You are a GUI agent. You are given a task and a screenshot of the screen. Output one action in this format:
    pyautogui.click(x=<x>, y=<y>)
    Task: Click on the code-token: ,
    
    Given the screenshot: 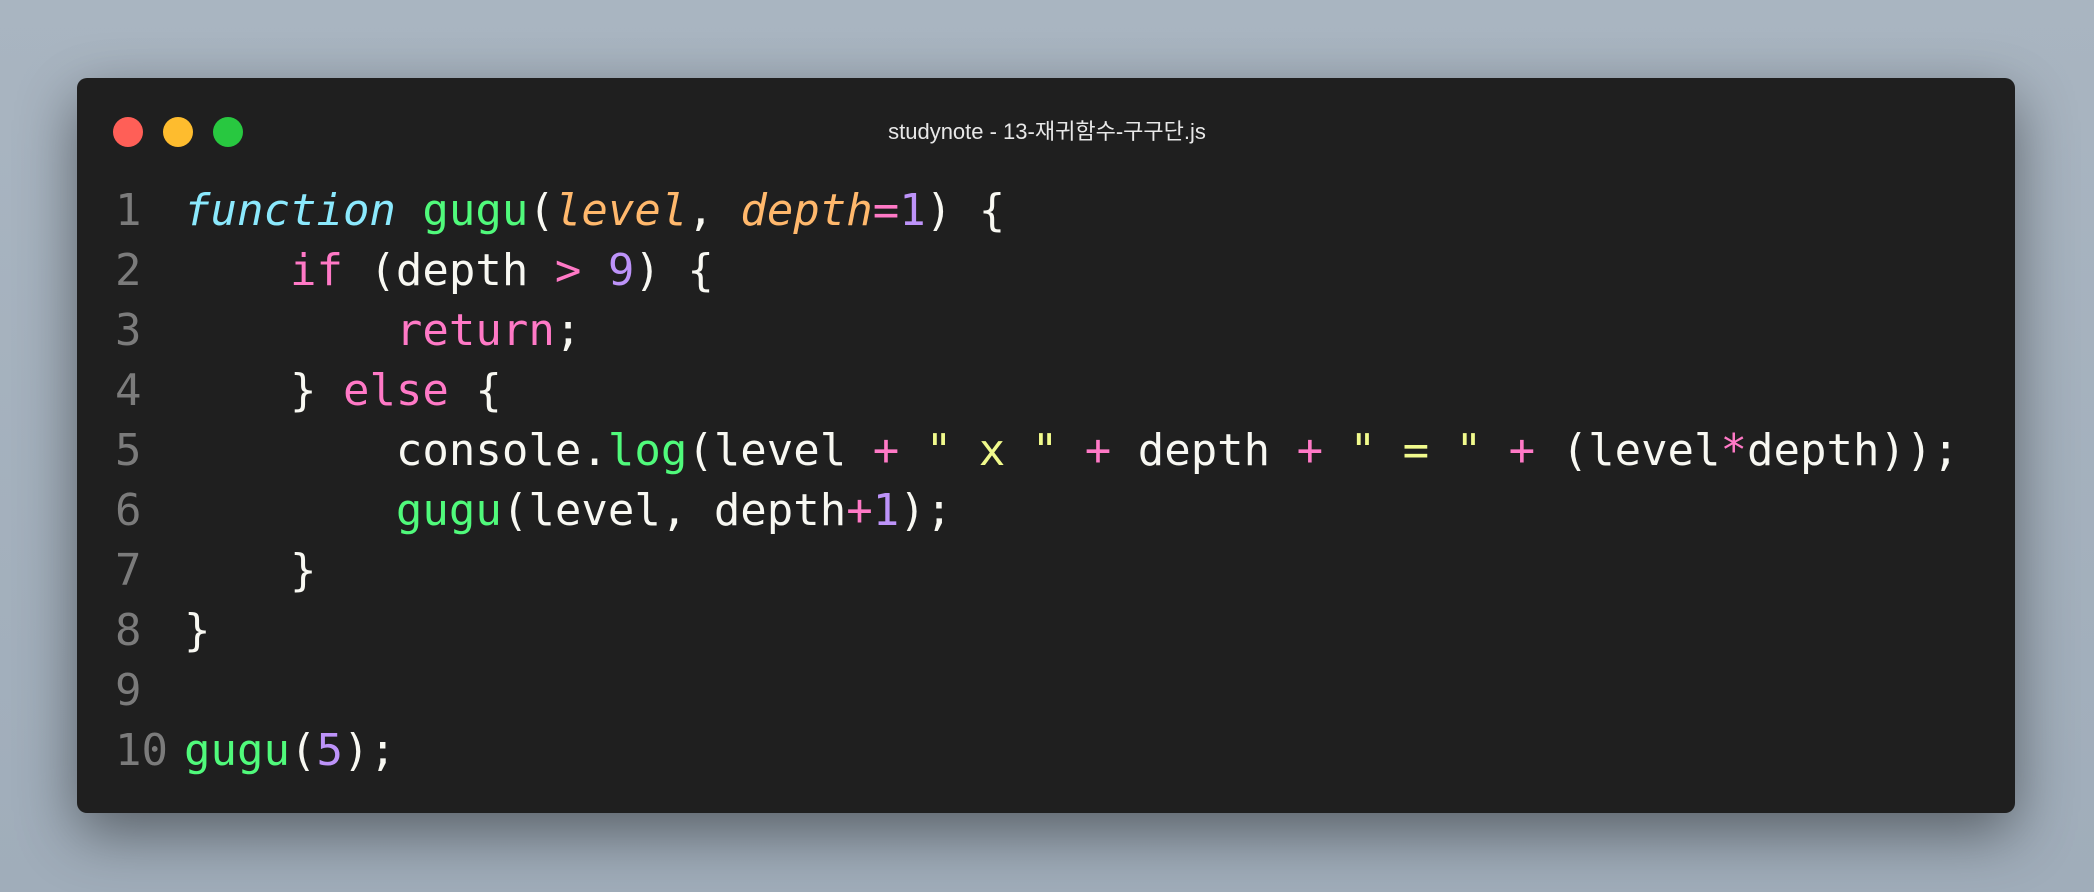 What is the action you would take?
    pyautogui.click(x=714, y=210)
    